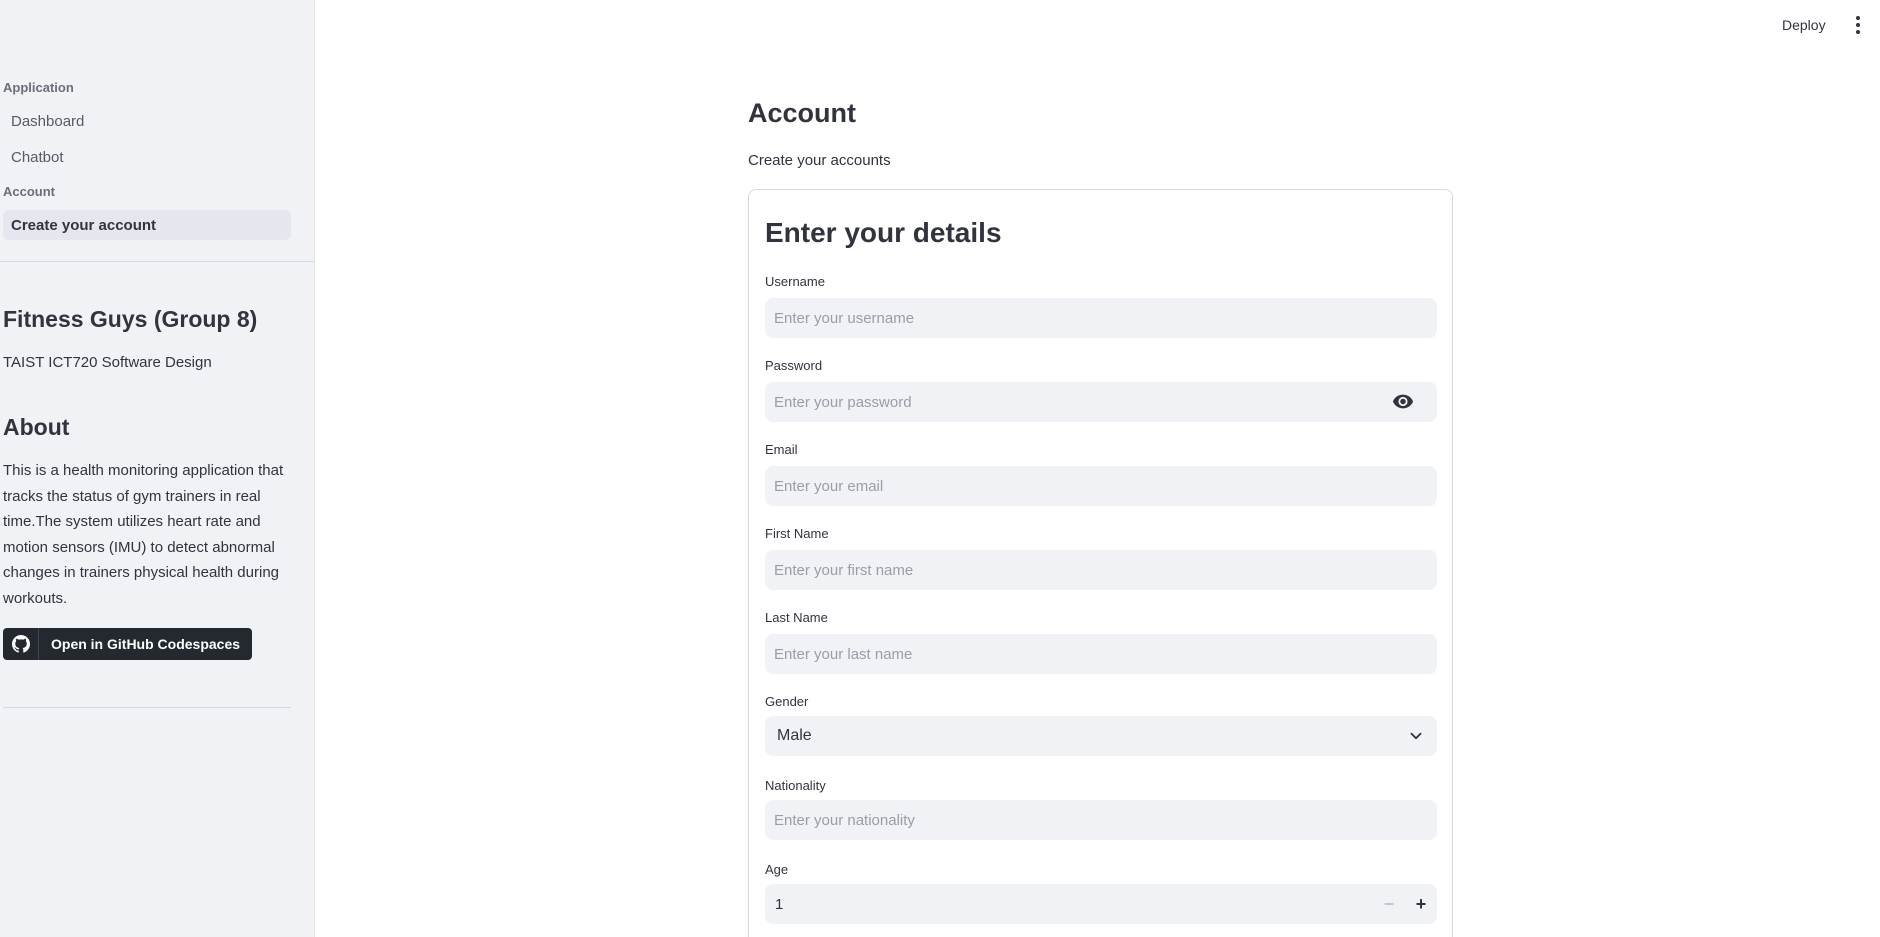 Image resolution: width=1880 pixels, height=937 pixels. I want to click on page-subtitle: Create your accounts, so click(819, 160).